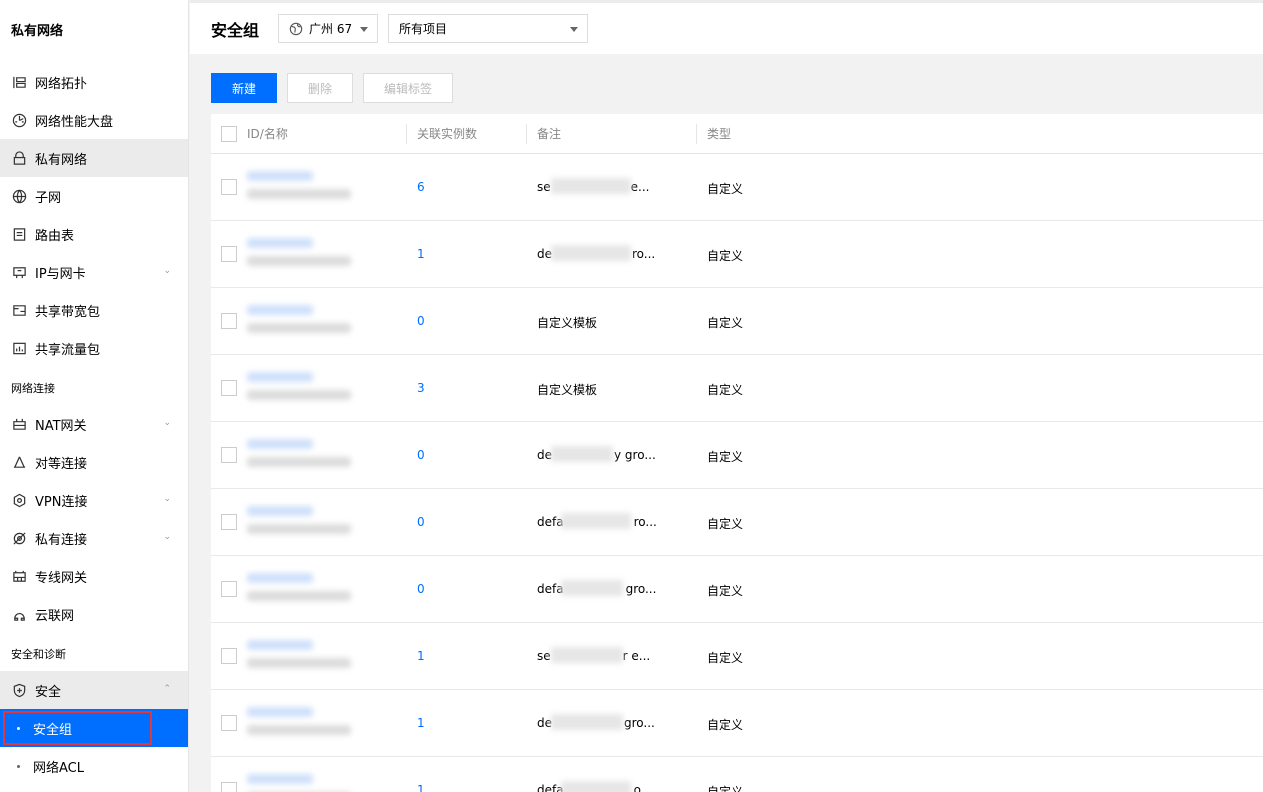  What do you see at coordinates (229, 134) in the screenshot?
I see `select-all-checkbox` at bounding box center [229, 134].